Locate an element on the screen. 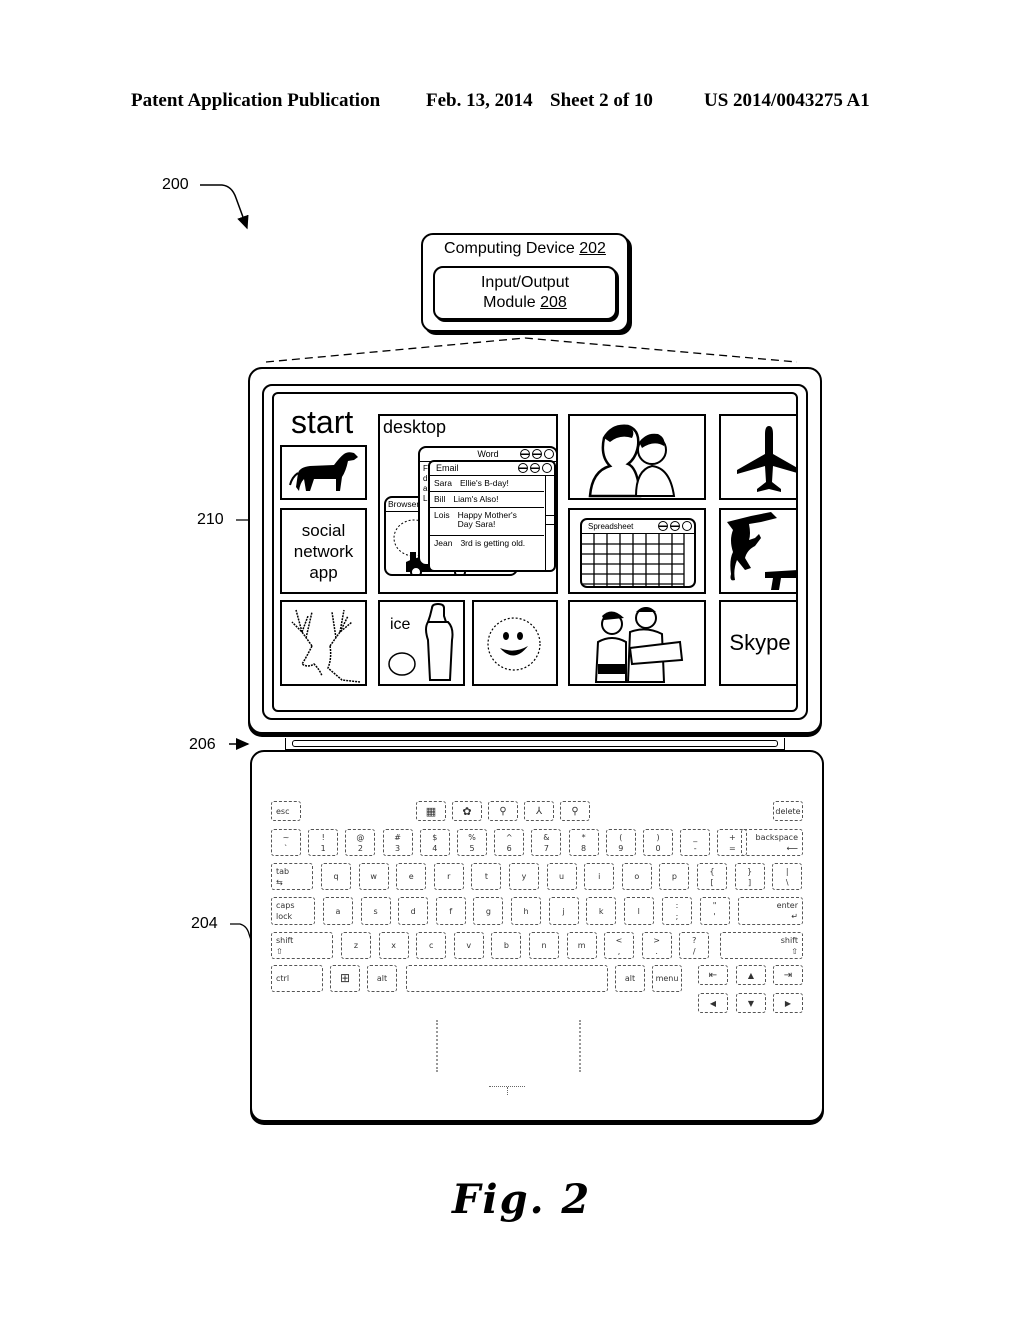 This screenshot has width=1024, height=1320. key-k: k is located at coordinates (601, 911).